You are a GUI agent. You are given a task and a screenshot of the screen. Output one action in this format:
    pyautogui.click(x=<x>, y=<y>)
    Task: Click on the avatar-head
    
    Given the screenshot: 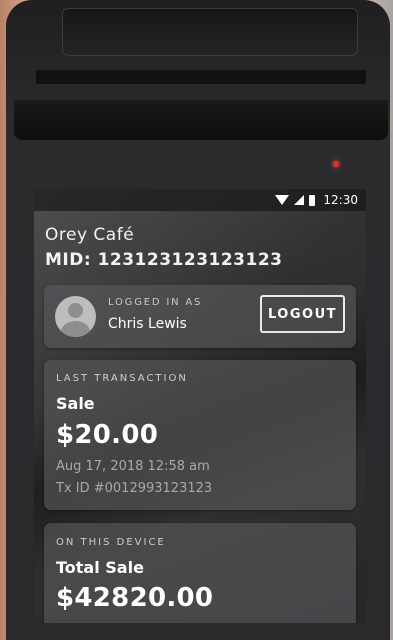 What is the action you would take?
    pyautogui.click(x=75, y=310)
    